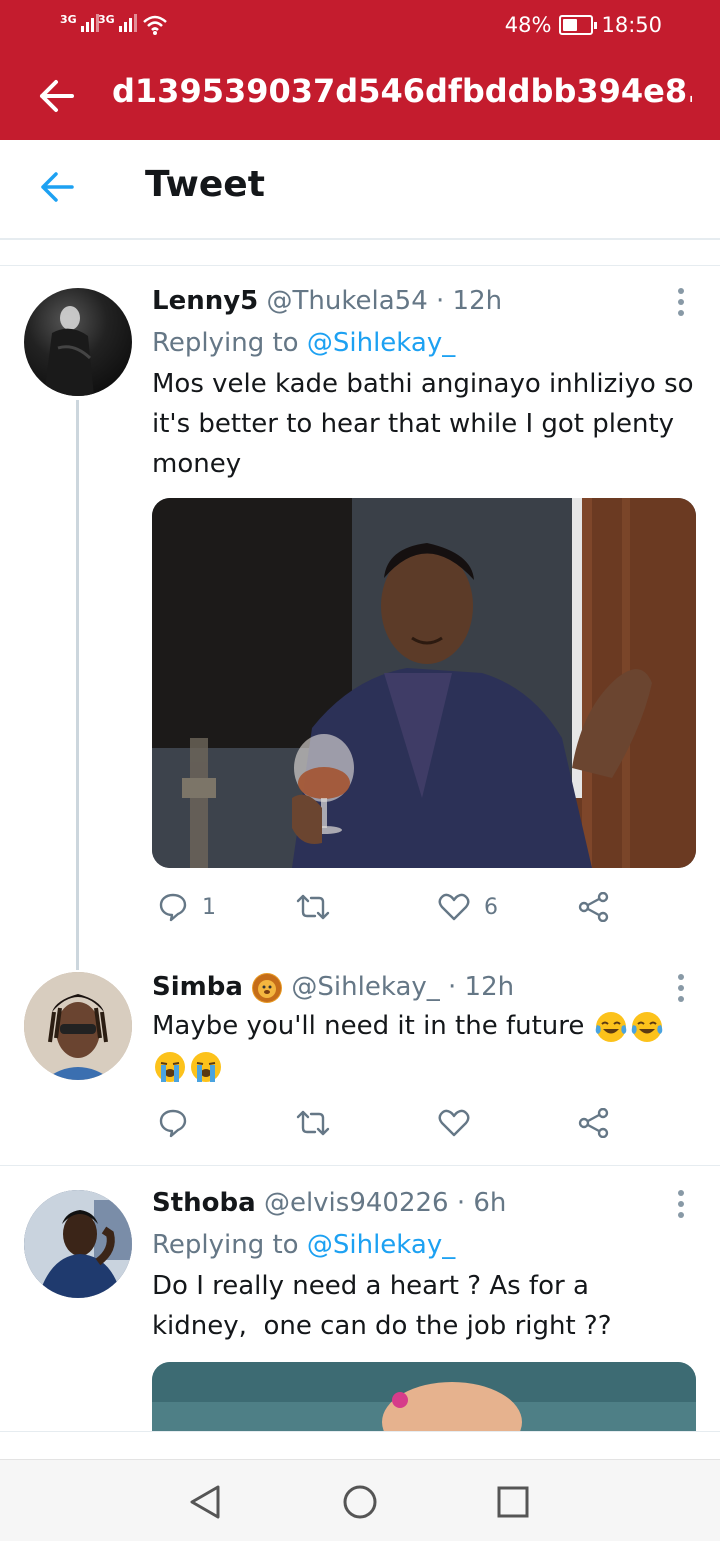 This screenshot has width=720, height=1541. I want to click on status-right: 48% 18:50, so click(583, 25).